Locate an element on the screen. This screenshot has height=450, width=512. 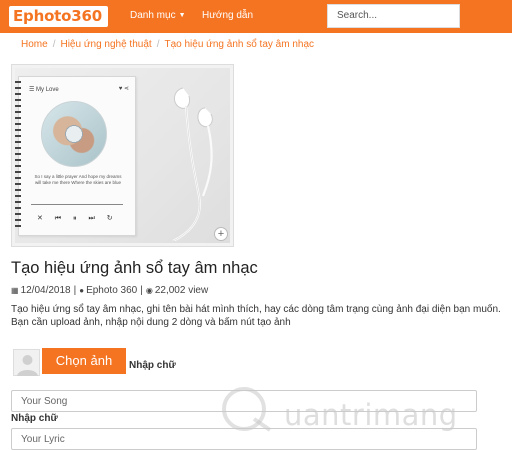
avatar-placeholder is located at coordinates (26, 362).